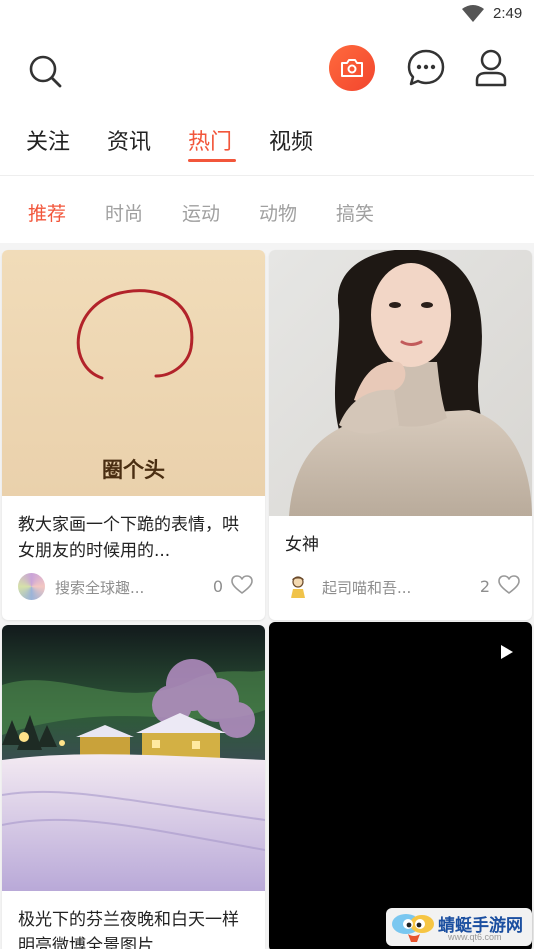 The image size is (534, 949). I want to click on category-tabs: 推荐 时尚 运动 动物 搞笑, so click(267, 215).